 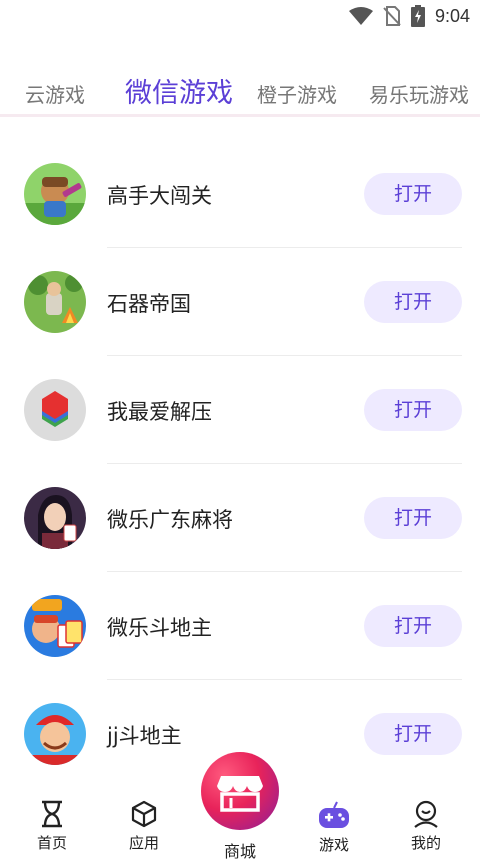 What do you see at coordinates (240, 302) in the screenshot?
I see `list-item: 石器帝国 打开` at bounding box center [240, 302].